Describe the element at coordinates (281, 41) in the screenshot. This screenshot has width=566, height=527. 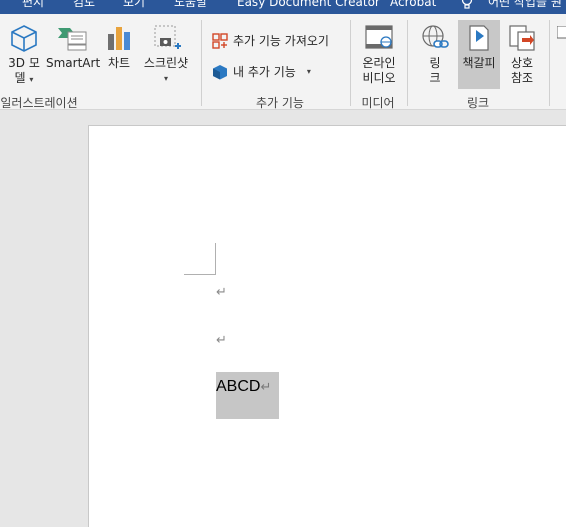
I see `get-addins-label: 추가 기능 가져오기` at that location.